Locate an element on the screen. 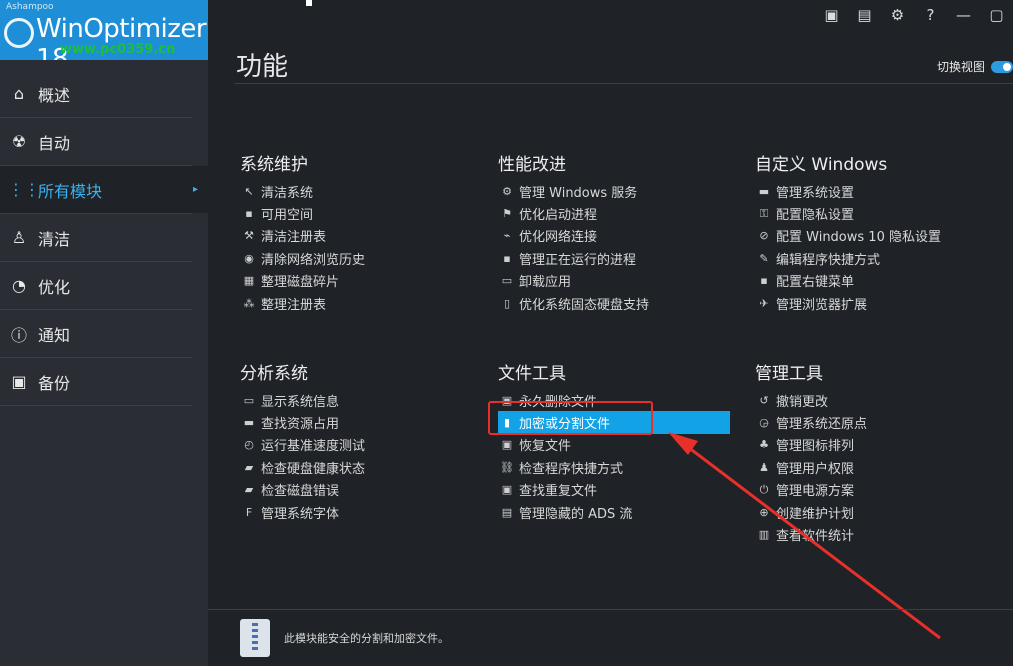 The image size is (1013, 666). module-label: 管理图标排列 is located at coordinates (815, 447).